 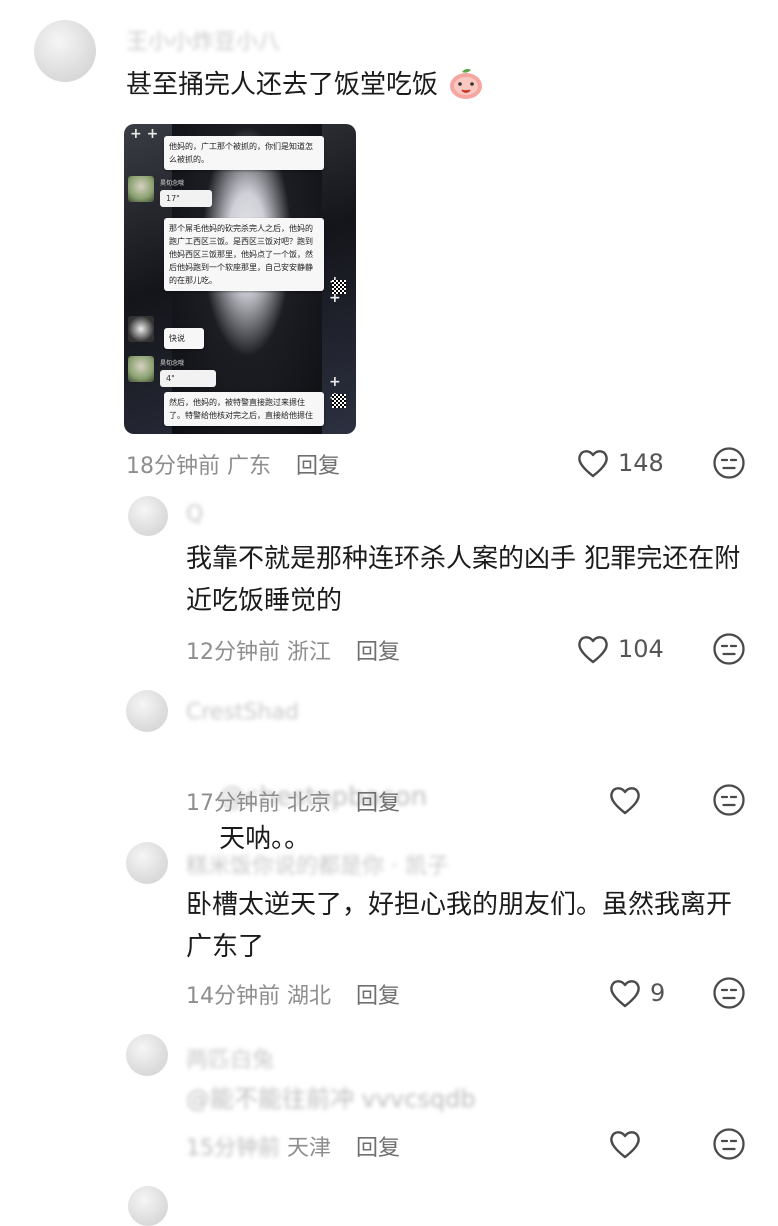 I want to click on comment-location: 北京, so click(x=309, y=803).